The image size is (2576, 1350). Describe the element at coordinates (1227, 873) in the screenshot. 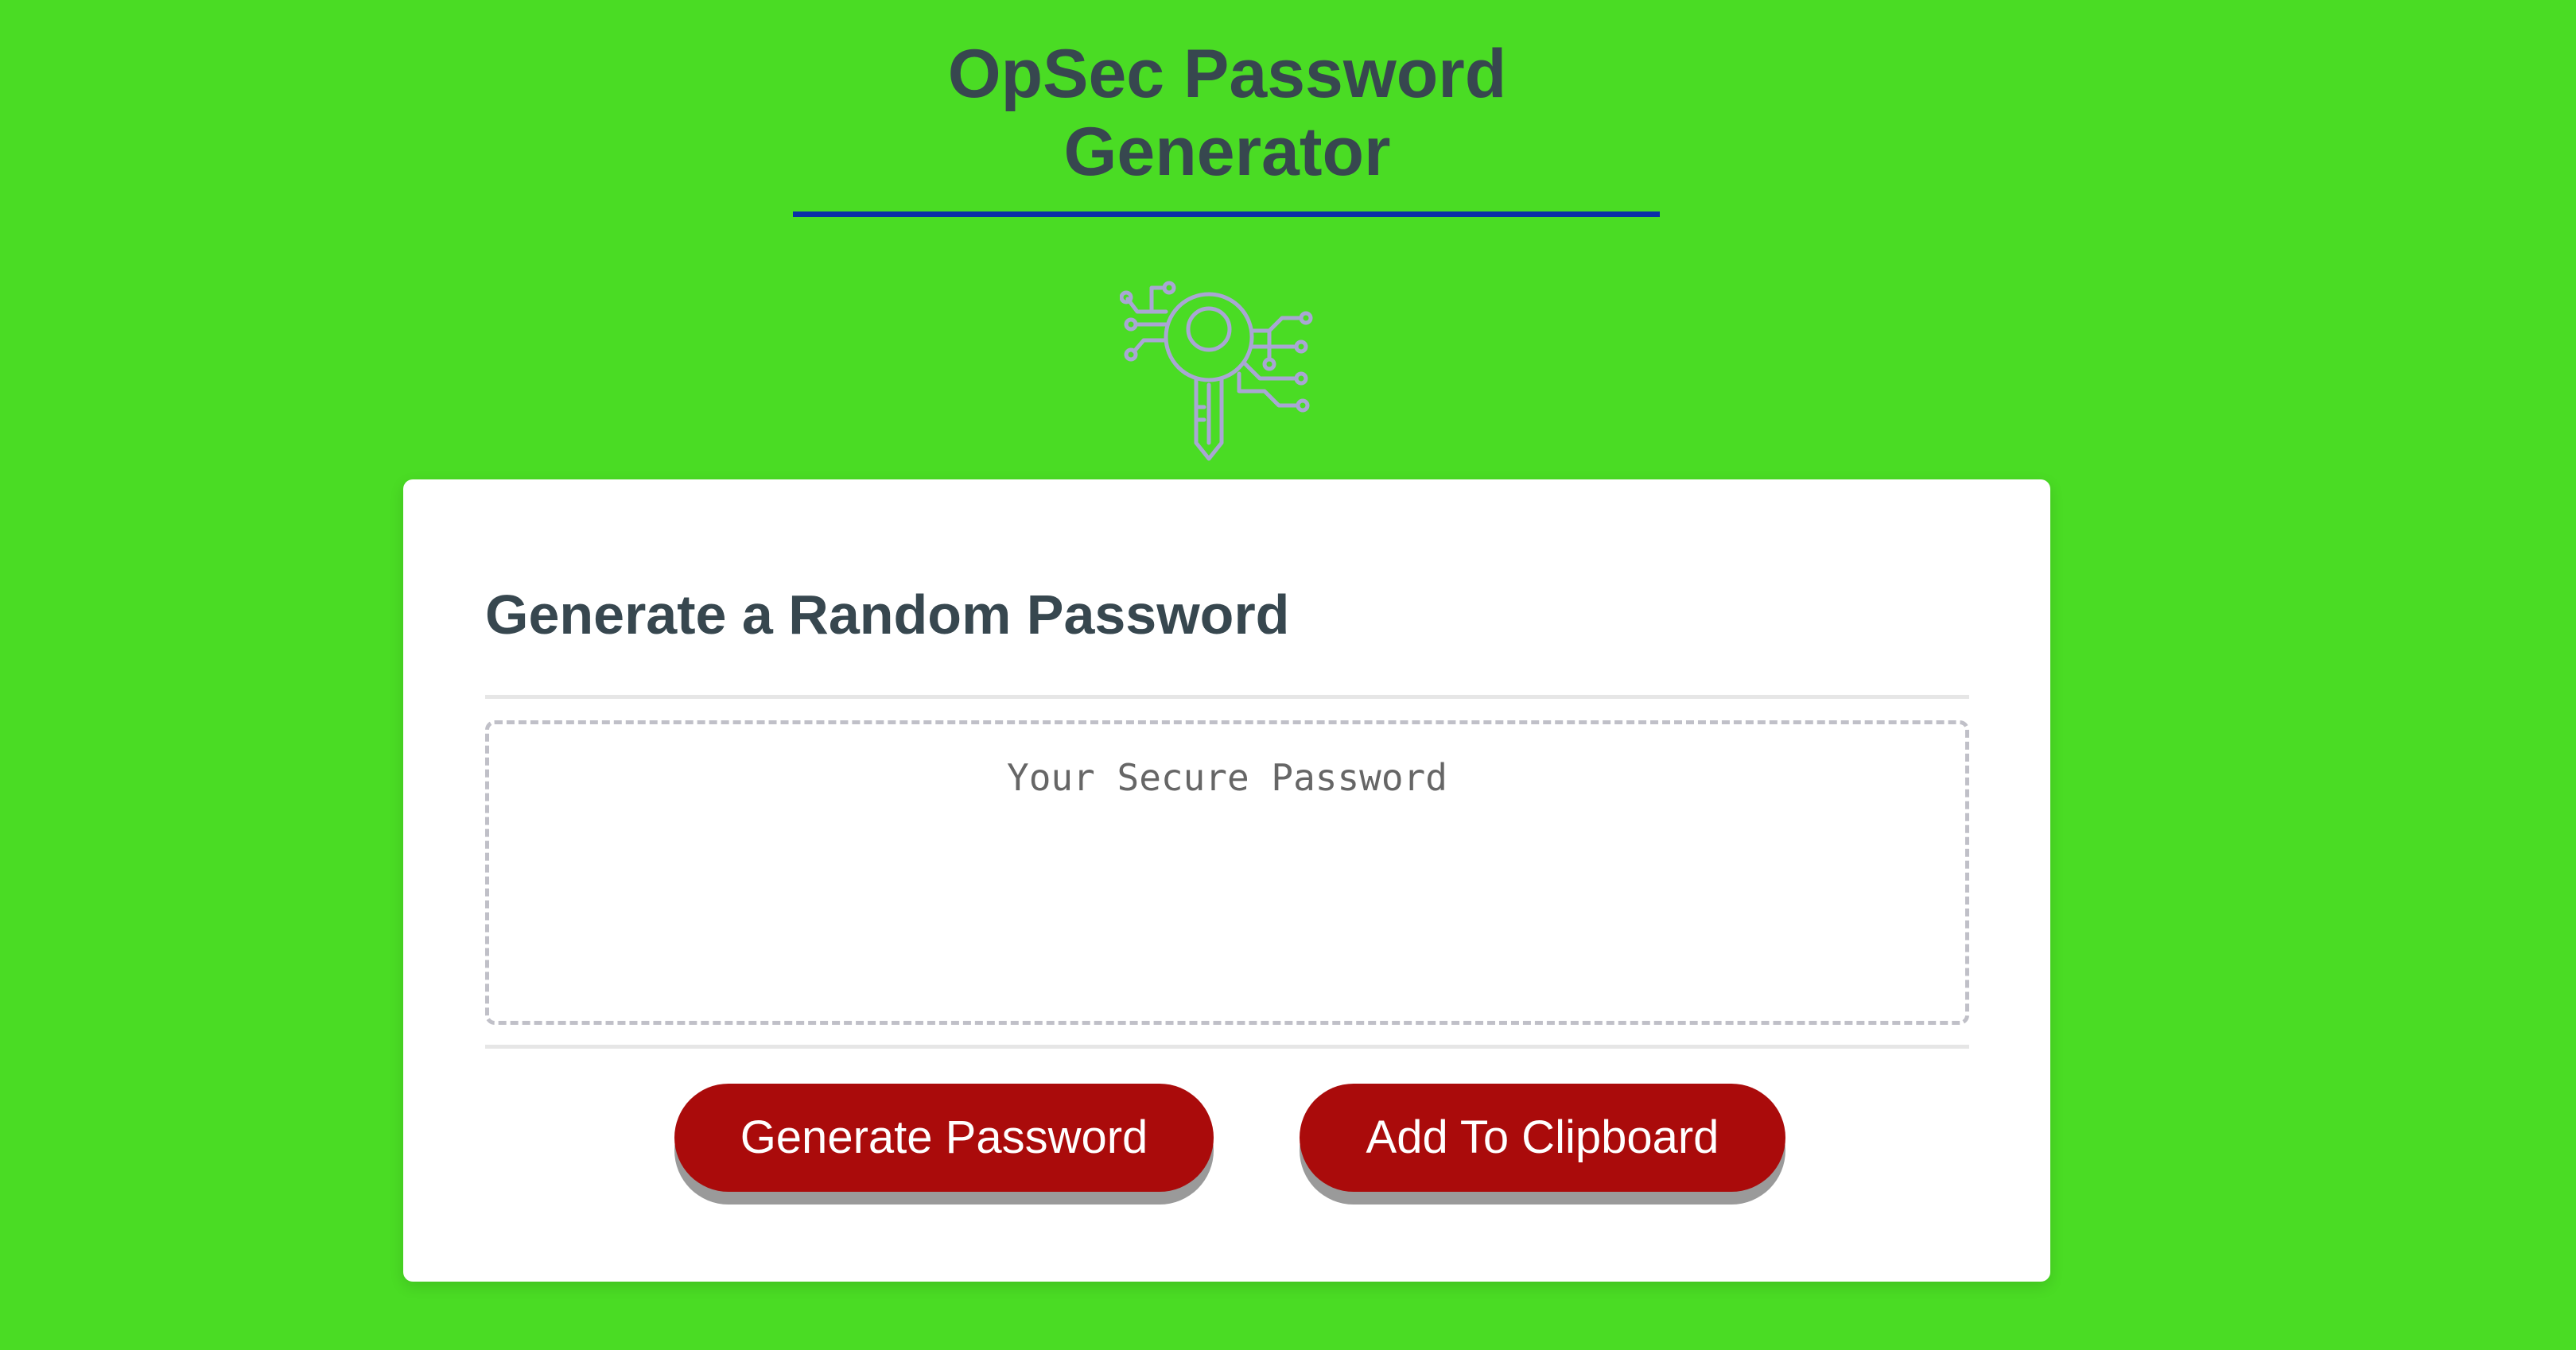

I see `password-output-textarea` at that location.